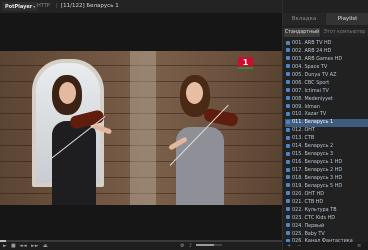 The height and width of the screenshot is (250, 368). Describe the element at coordinates (326, 203) in the screenshot. I see `playlist-item: 021. СТВ HD` at that location.